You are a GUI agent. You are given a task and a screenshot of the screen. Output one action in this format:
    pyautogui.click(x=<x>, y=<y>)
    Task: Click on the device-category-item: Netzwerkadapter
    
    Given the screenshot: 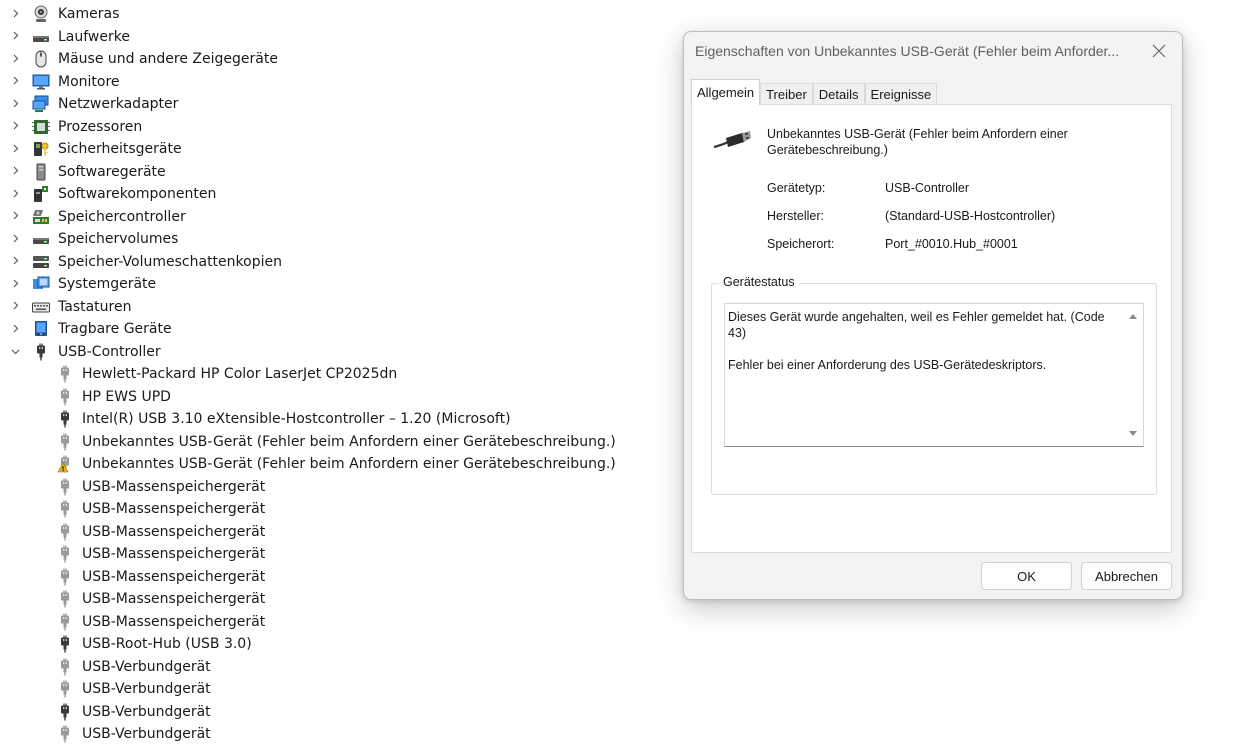 What is the action you would take?
    pyautogui.click(x=330, y=104)
    